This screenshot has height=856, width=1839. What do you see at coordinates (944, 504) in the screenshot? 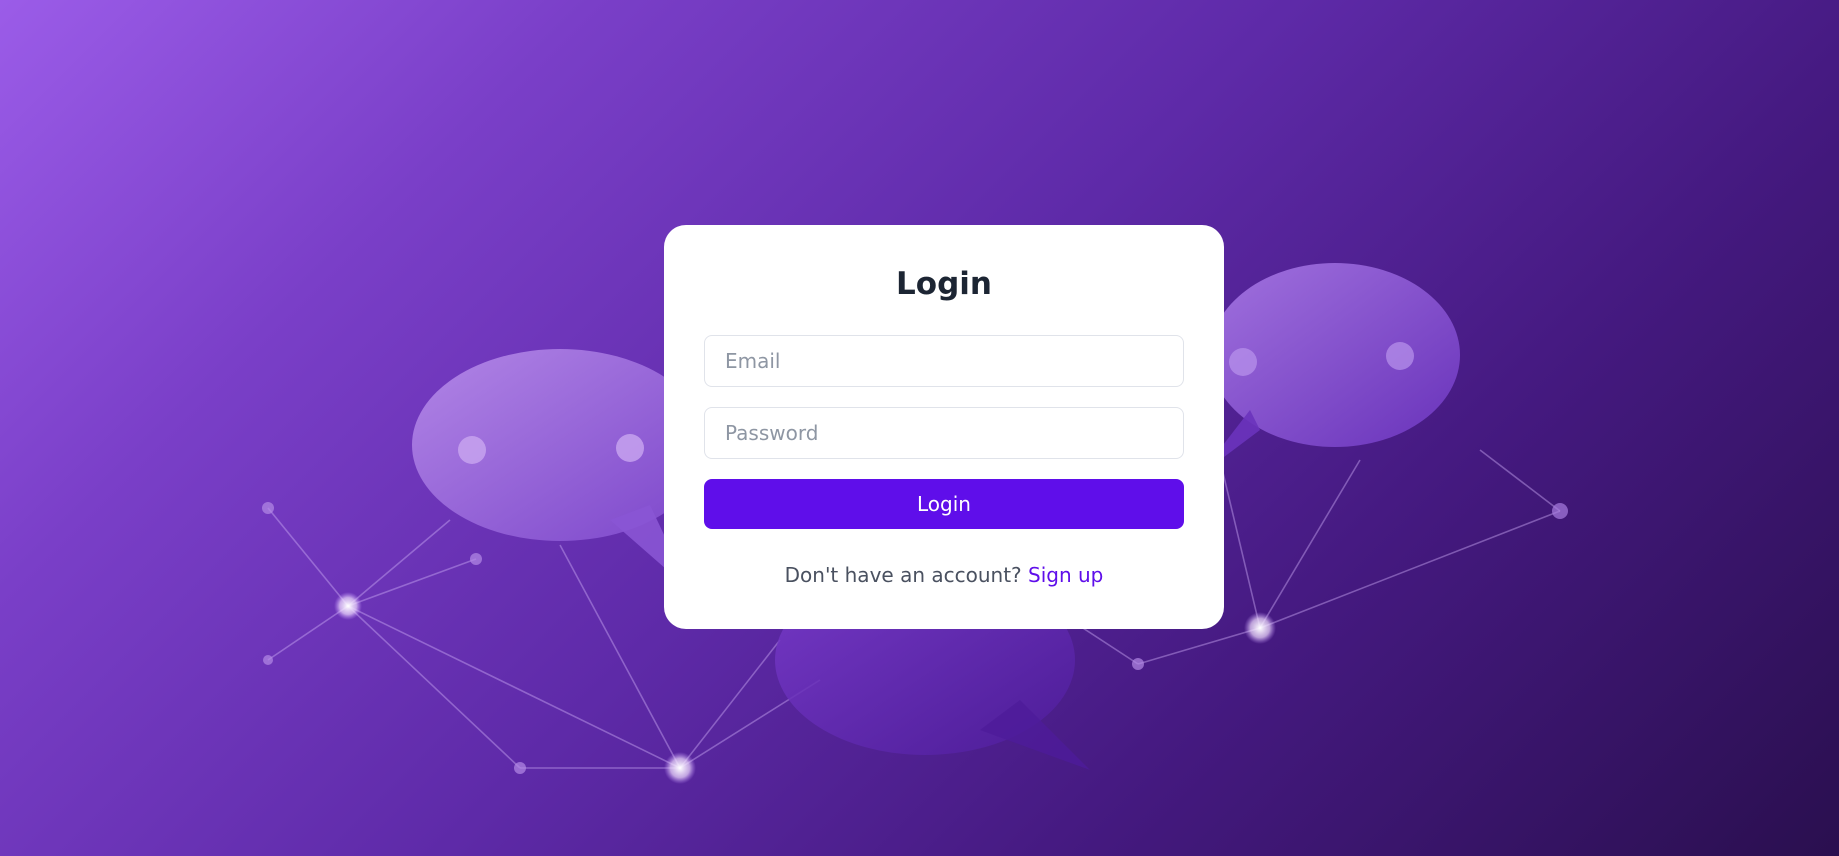
I see `login-button: Login` at bounding box center [944, 504].